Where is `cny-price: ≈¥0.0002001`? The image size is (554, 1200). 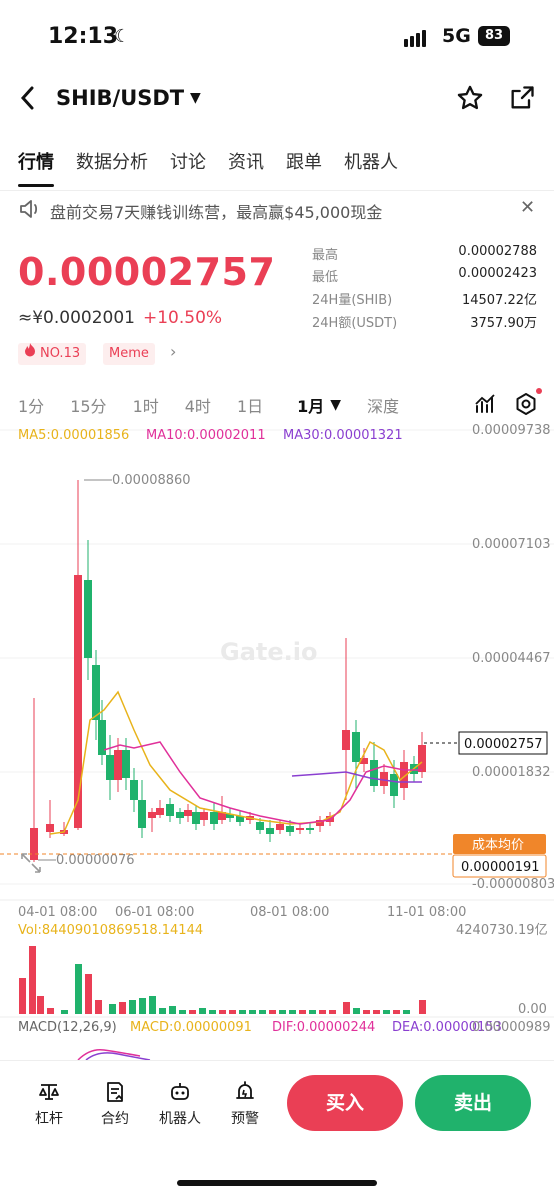 cny-price: ≈¥0.0002001 is located at coordinates (76, 318).